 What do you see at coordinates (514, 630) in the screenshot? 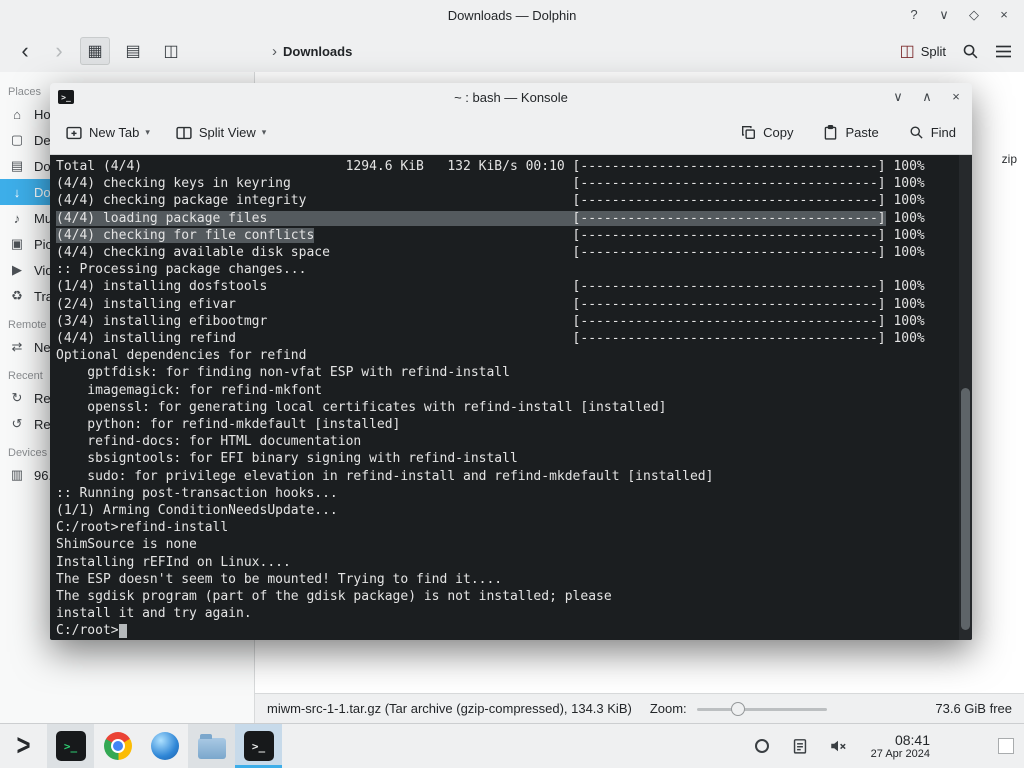
I see `terminal-prompt-line: C:/root>` at bounding box center [514, 630].